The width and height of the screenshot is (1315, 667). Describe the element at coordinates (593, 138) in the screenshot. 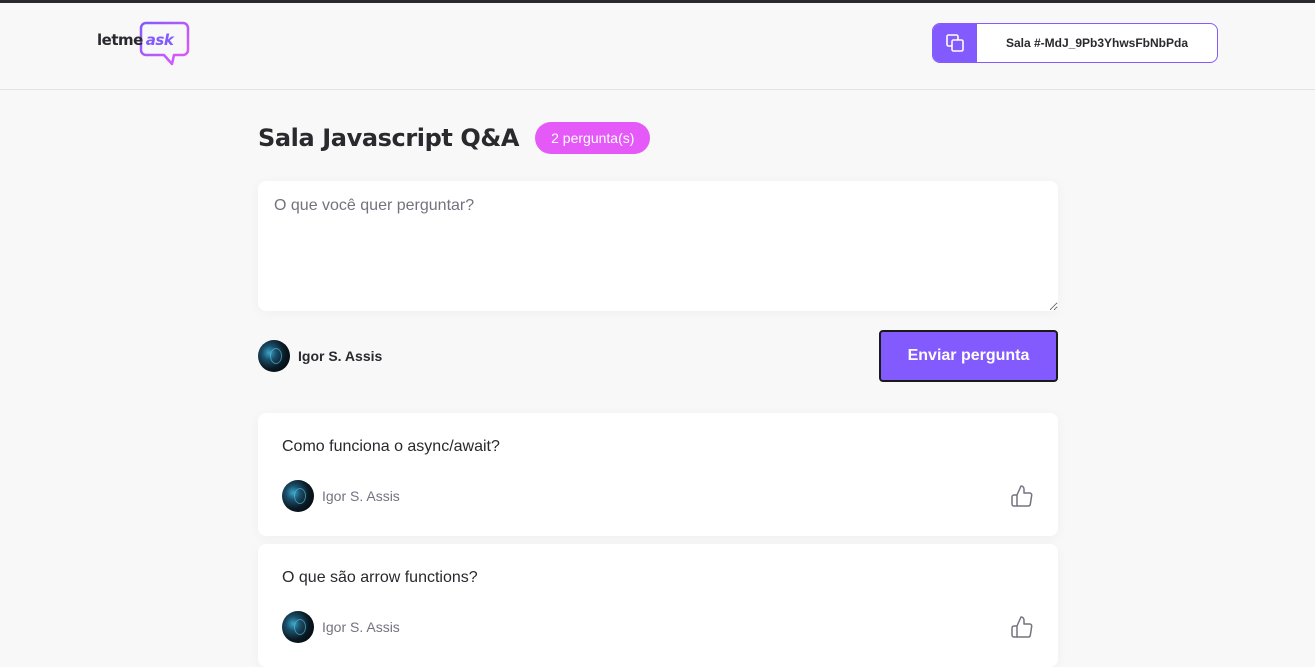

I see `question-count-badge: 2 pergunta(s)` at that location.